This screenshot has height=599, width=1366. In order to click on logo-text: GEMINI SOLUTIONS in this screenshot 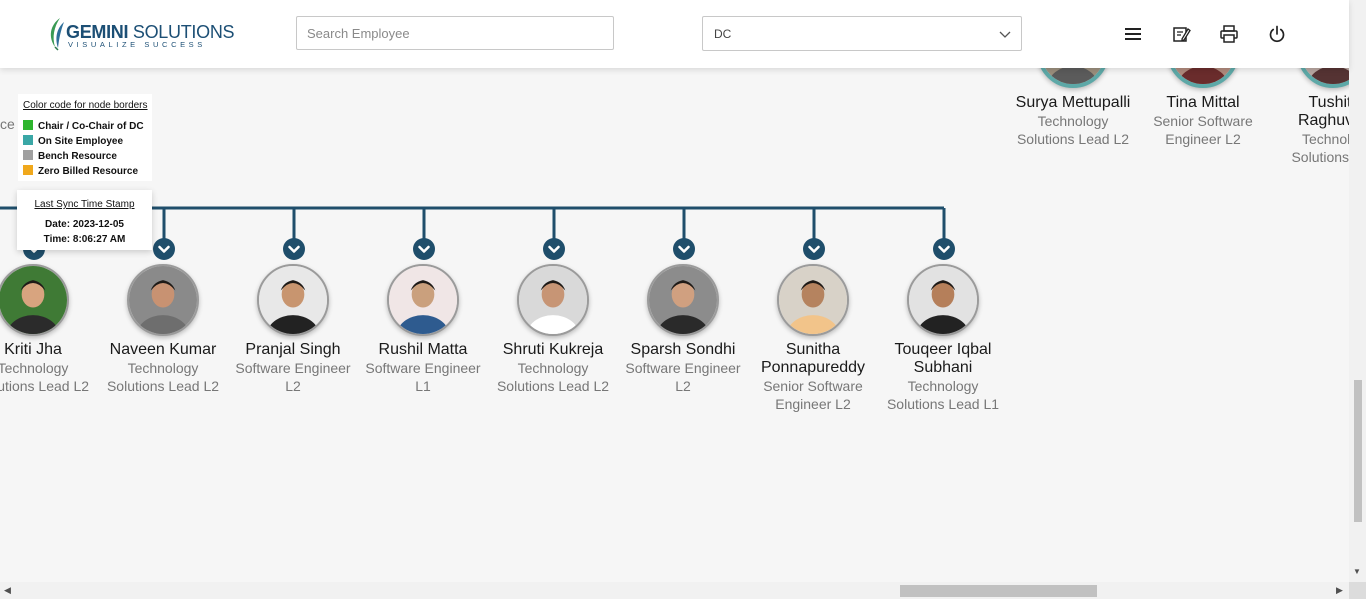, I will do `click(150, 32)`.